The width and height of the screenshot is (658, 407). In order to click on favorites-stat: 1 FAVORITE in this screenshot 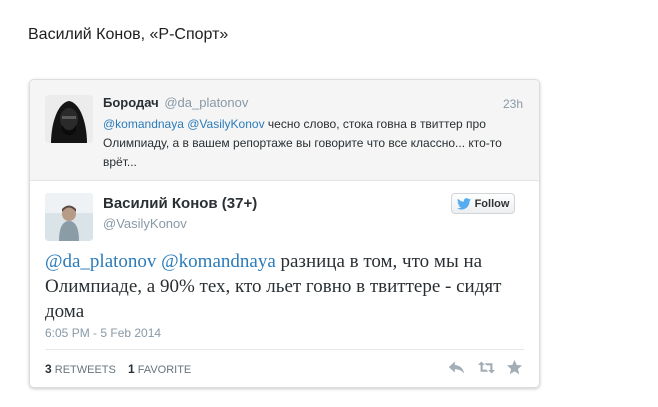, I will do `click(159, 369)`.